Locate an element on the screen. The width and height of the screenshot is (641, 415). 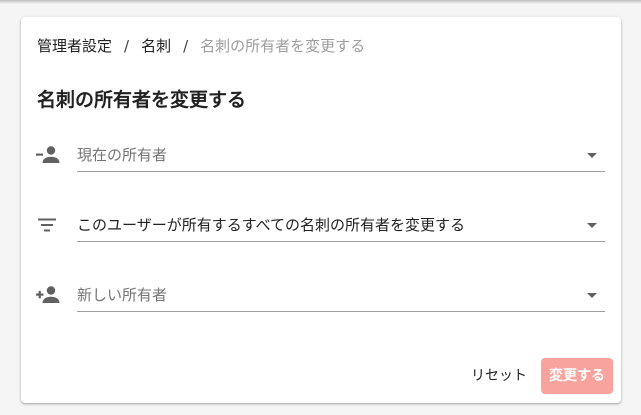
form-actions: リセット 変更する is located at coordinates (538, 376).